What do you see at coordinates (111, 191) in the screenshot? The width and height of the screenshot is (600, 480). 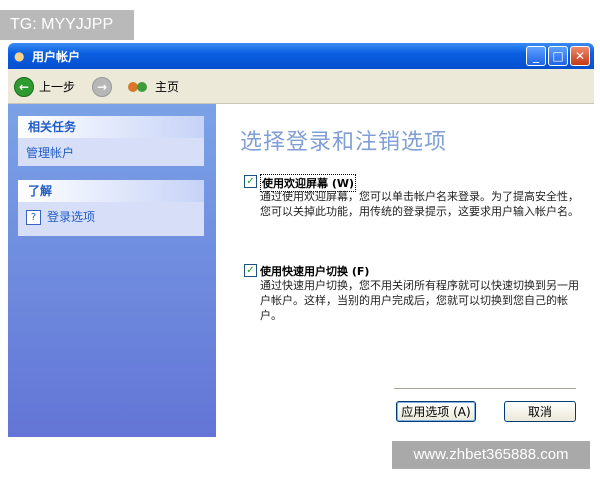 I see `learn-header: 了解` at bounding box center [111, 191].